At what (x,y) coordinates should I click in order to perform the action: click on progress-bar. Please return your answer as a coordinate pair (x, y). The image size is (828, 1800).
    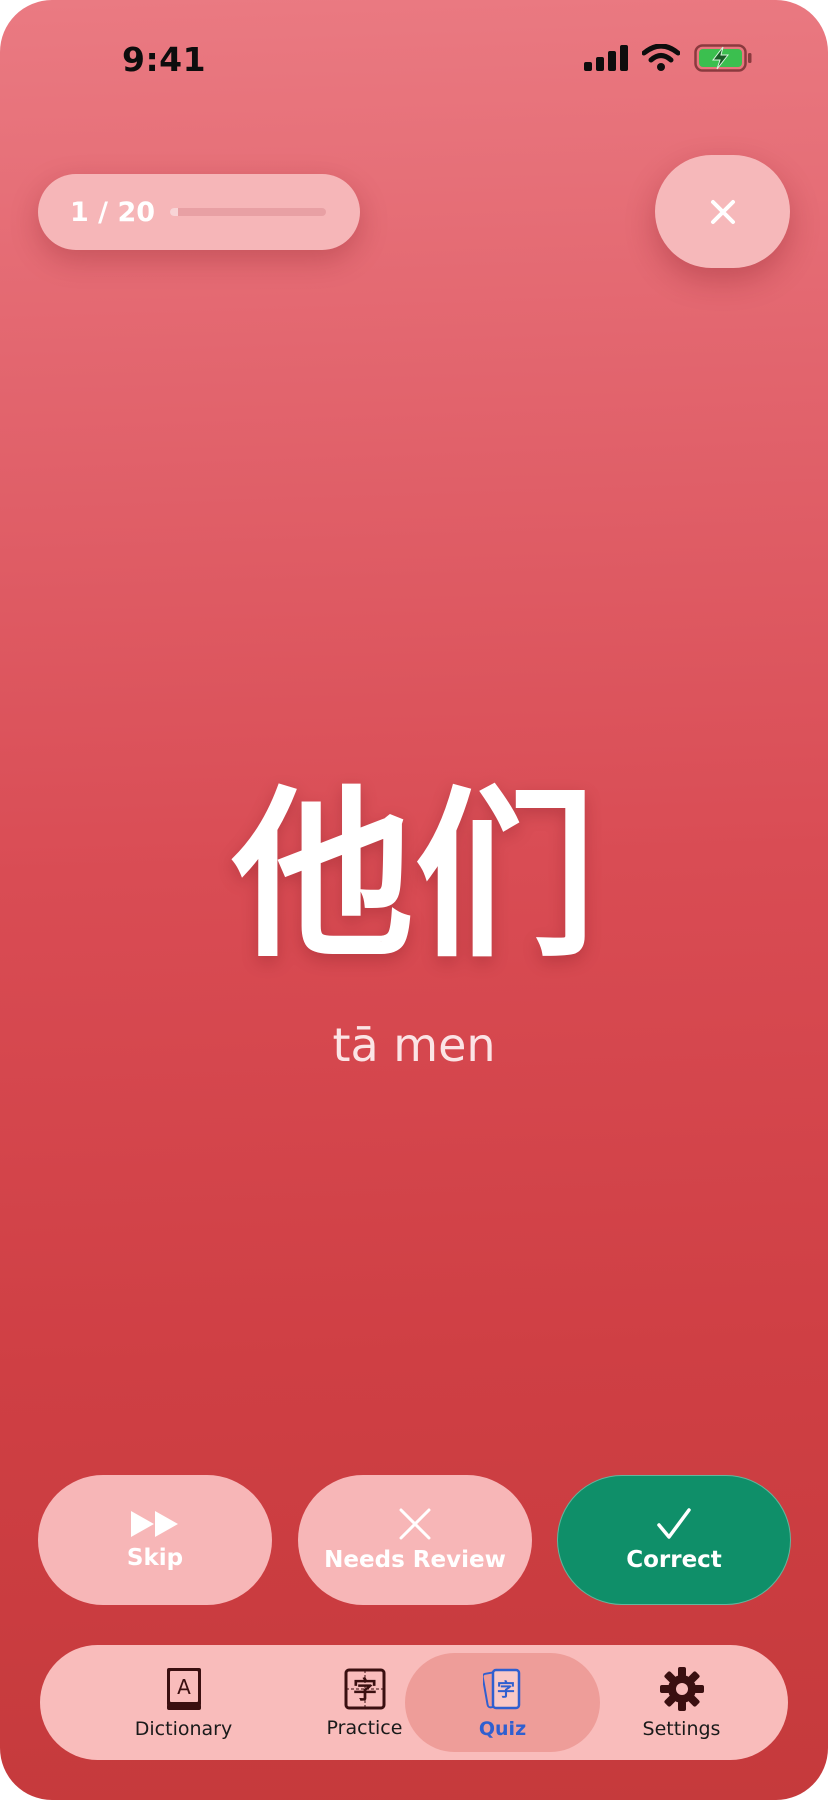
    Looking at the image, I should click on (248, 212).